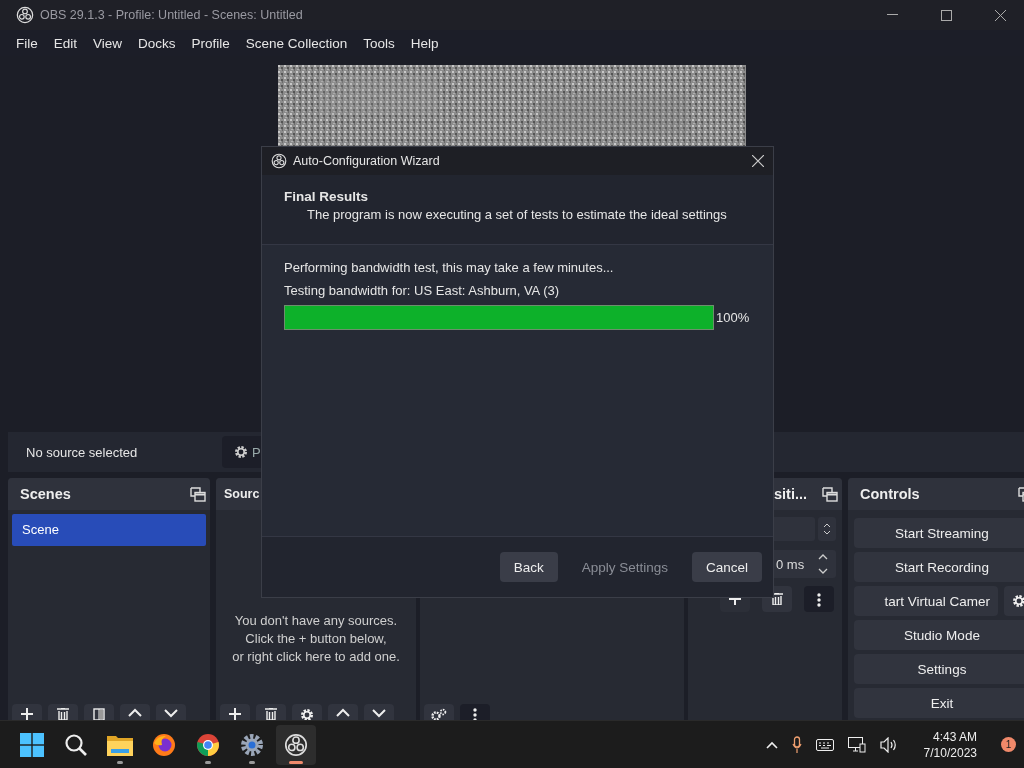  I want to click on dock-title: Scenes, so click(45, 494).